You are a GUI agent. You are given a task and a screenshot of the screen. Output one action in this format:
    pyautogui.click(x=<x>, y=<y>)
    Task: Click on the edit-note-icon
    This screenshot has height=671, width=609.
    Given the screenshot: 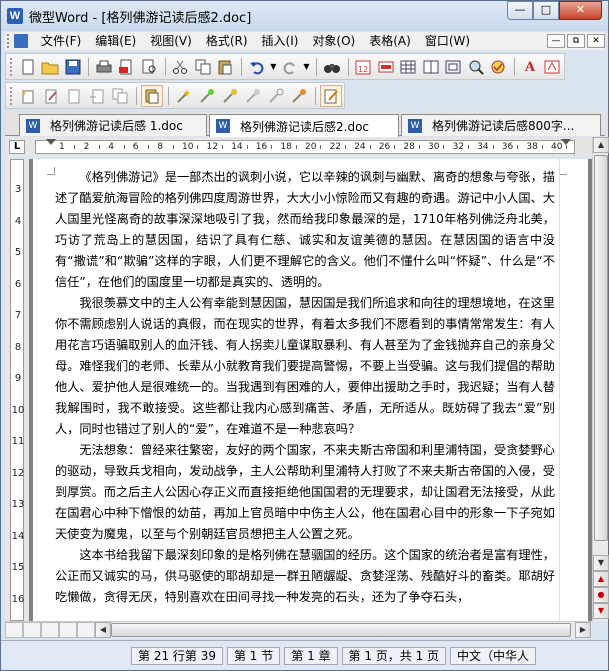 What is the action you would take?
    pyautogui.click(x=331, y=95)
    